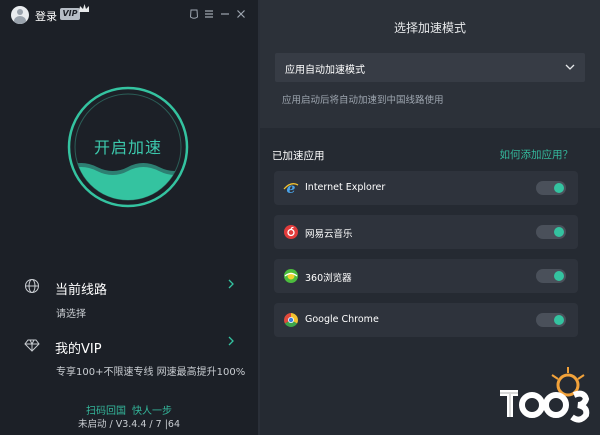 The width and height of the screenshot is (600, 435). Describe the element at coordinates (426, 320) in the screenshot. I see `app-row: Google Chrome` at that location.